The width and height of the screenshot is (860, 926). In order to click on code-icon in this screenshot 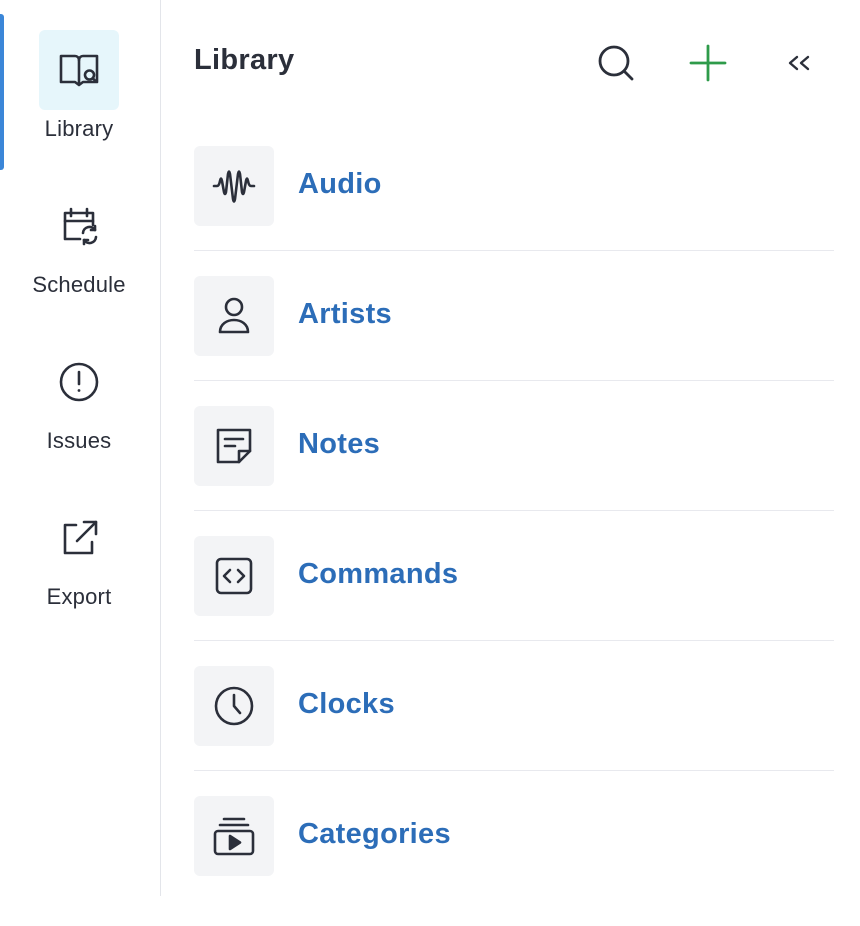, I will do `click(234, 576)`.